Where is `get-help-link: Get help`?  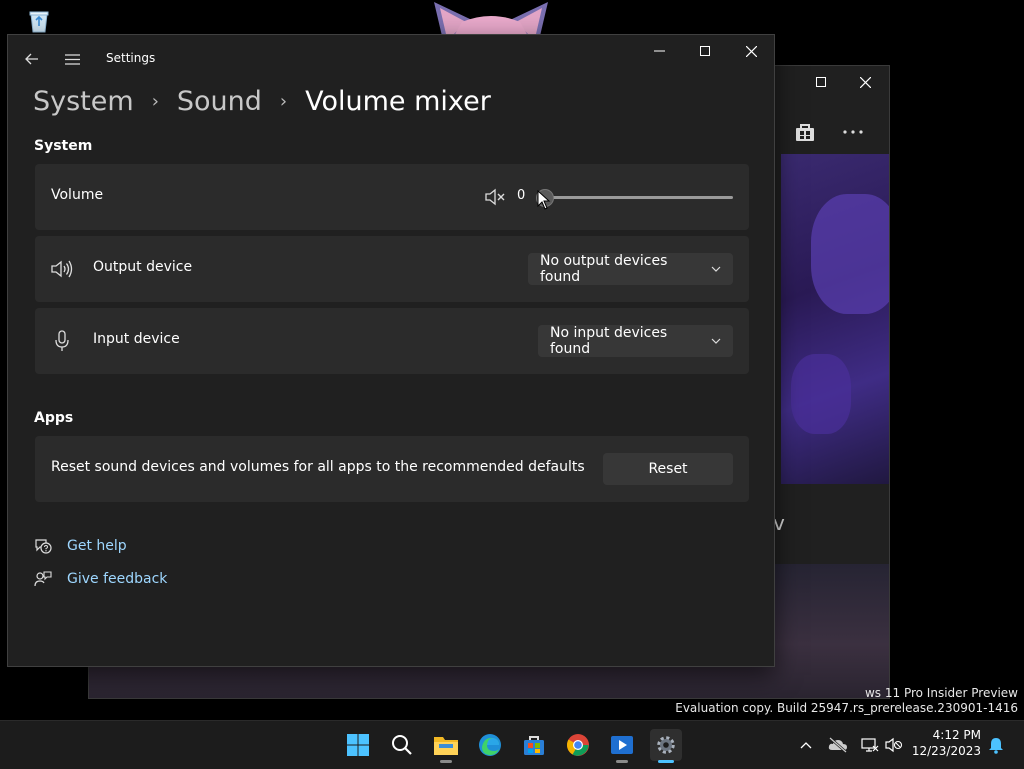
get-help-link: Get help is located at coordinates (80, 546).